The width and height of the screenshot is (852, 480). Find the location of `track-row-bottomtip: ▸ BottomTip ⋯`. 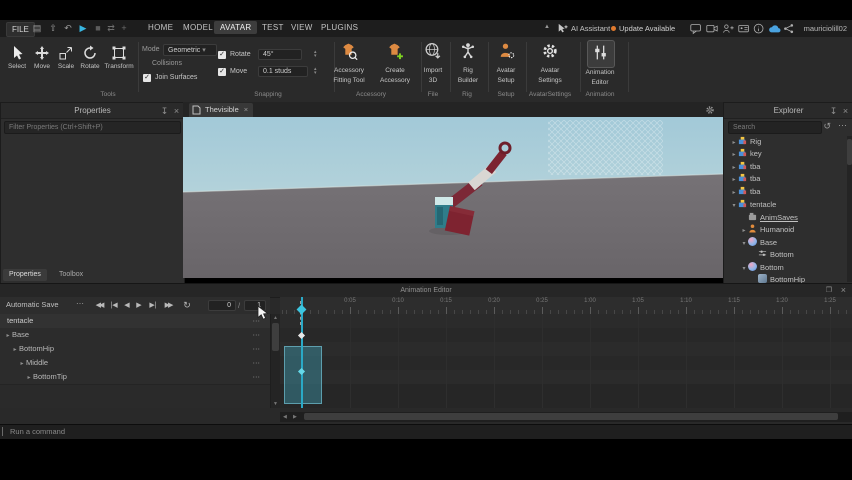

track-row-bottomtip: ▸ BottomTip ⋯ is located at coordinates (135, 377).